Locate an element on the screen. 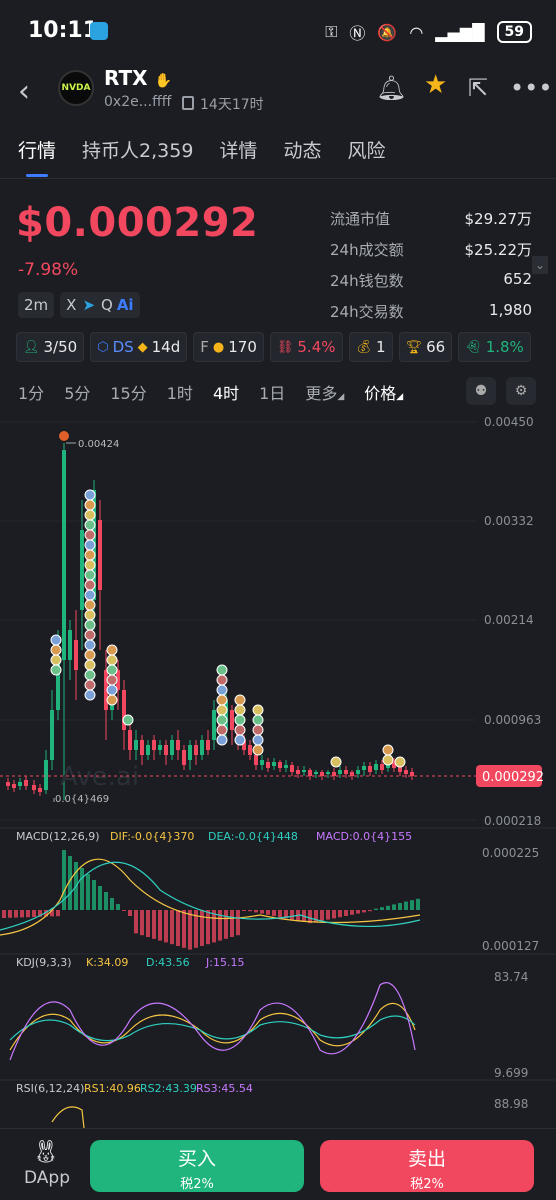 This screenshot has height=1200, width=556. metric-holders: 👤︎ 3/50 is located at coordinates (50, 347).